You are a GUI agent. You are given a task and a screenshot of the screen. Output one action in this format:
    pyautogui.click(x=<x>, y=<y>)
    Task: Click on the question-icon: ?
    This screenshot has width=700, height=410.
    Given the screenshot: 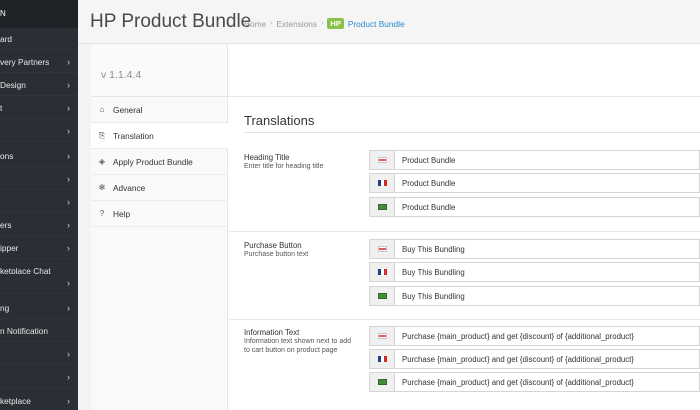 What is the action you would take?
    pyautogui.click(x=102, y=213)
    